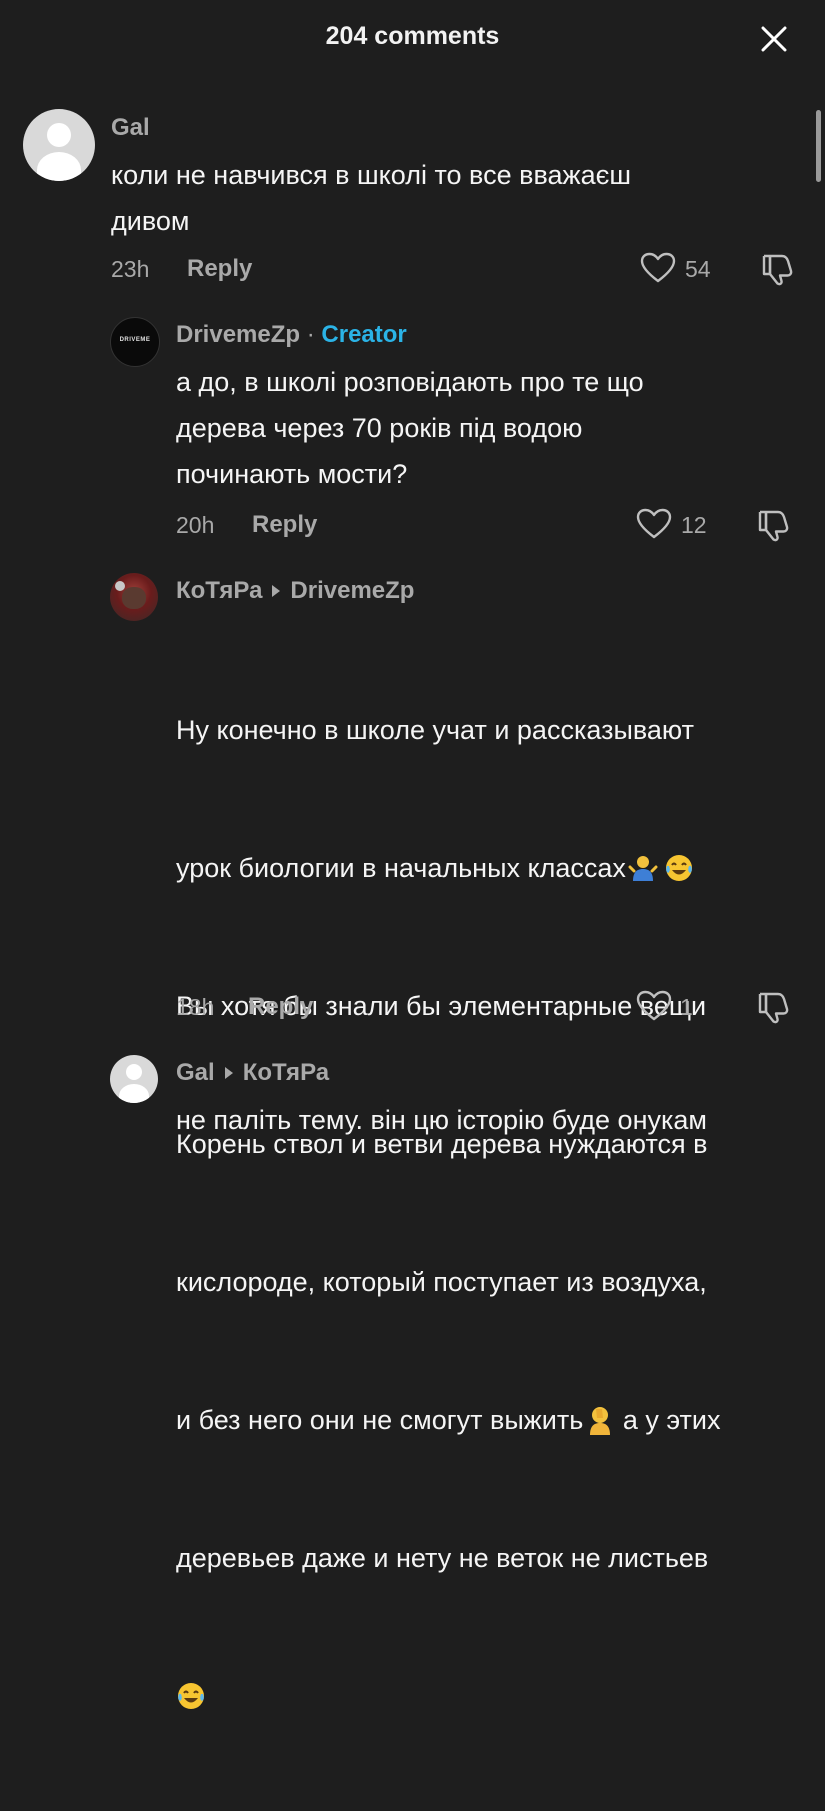  I want to click on comment-username-line: Gal КоТяРа, so click(252, 1073).